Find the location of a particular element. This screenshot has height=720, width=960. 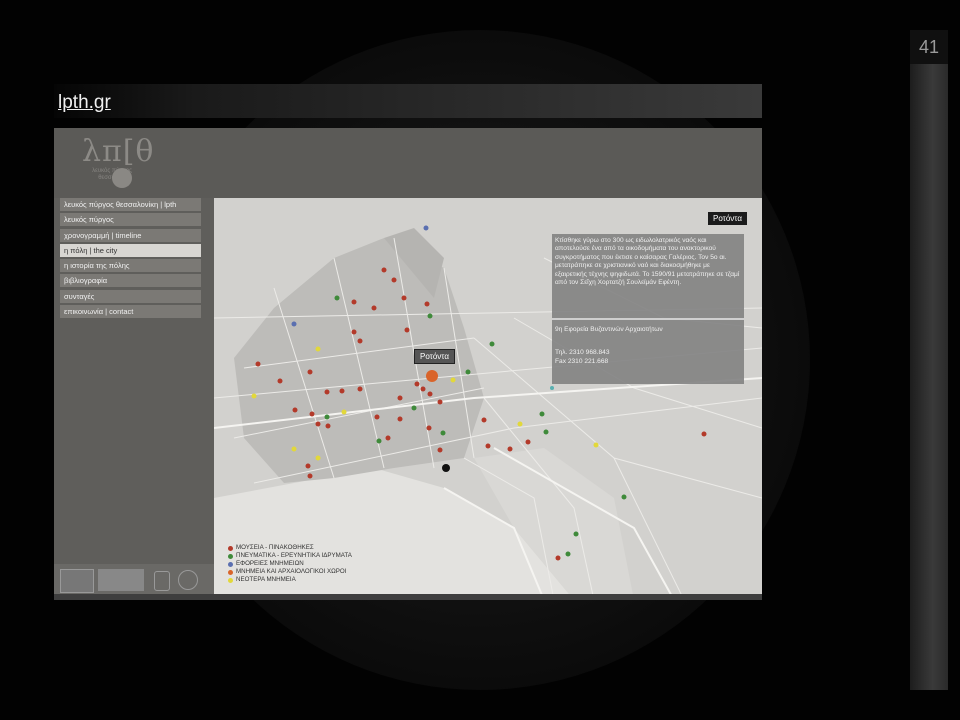

menu-item-bibliography: βιβλιογραφία is located at coordinates (130, 281).